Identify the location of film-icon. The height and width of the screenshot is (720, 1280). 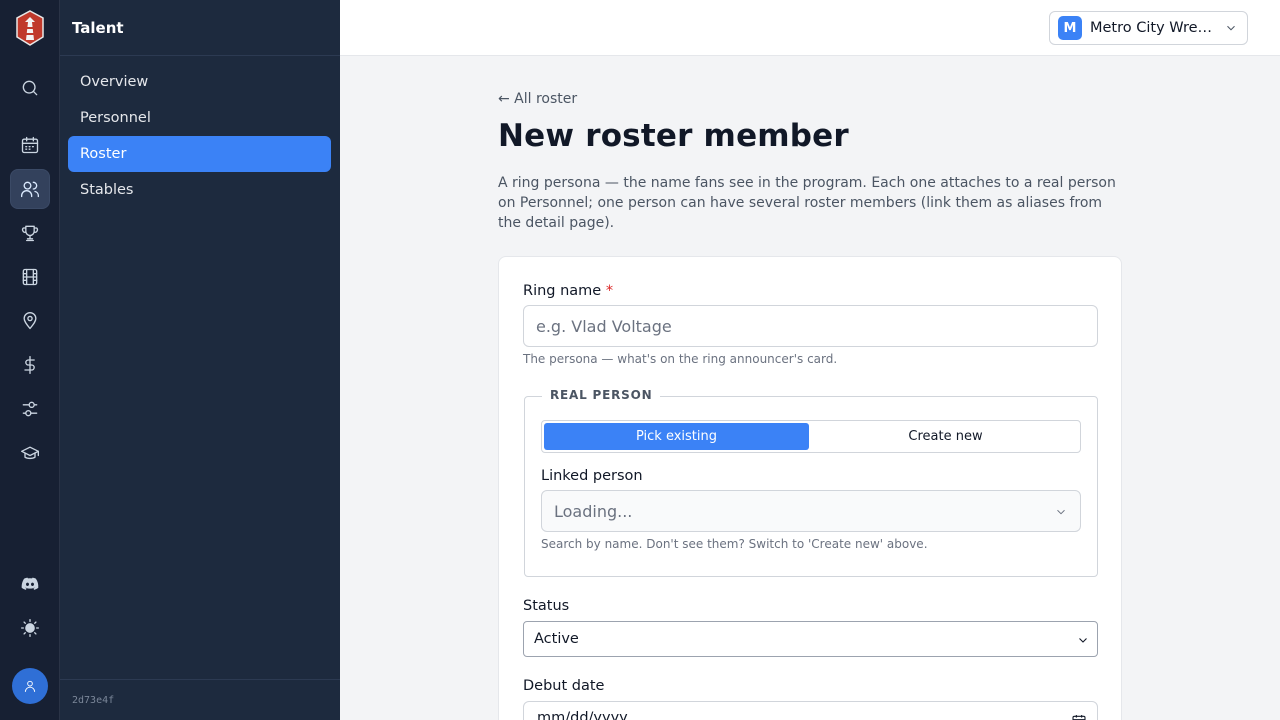
(30, 277).